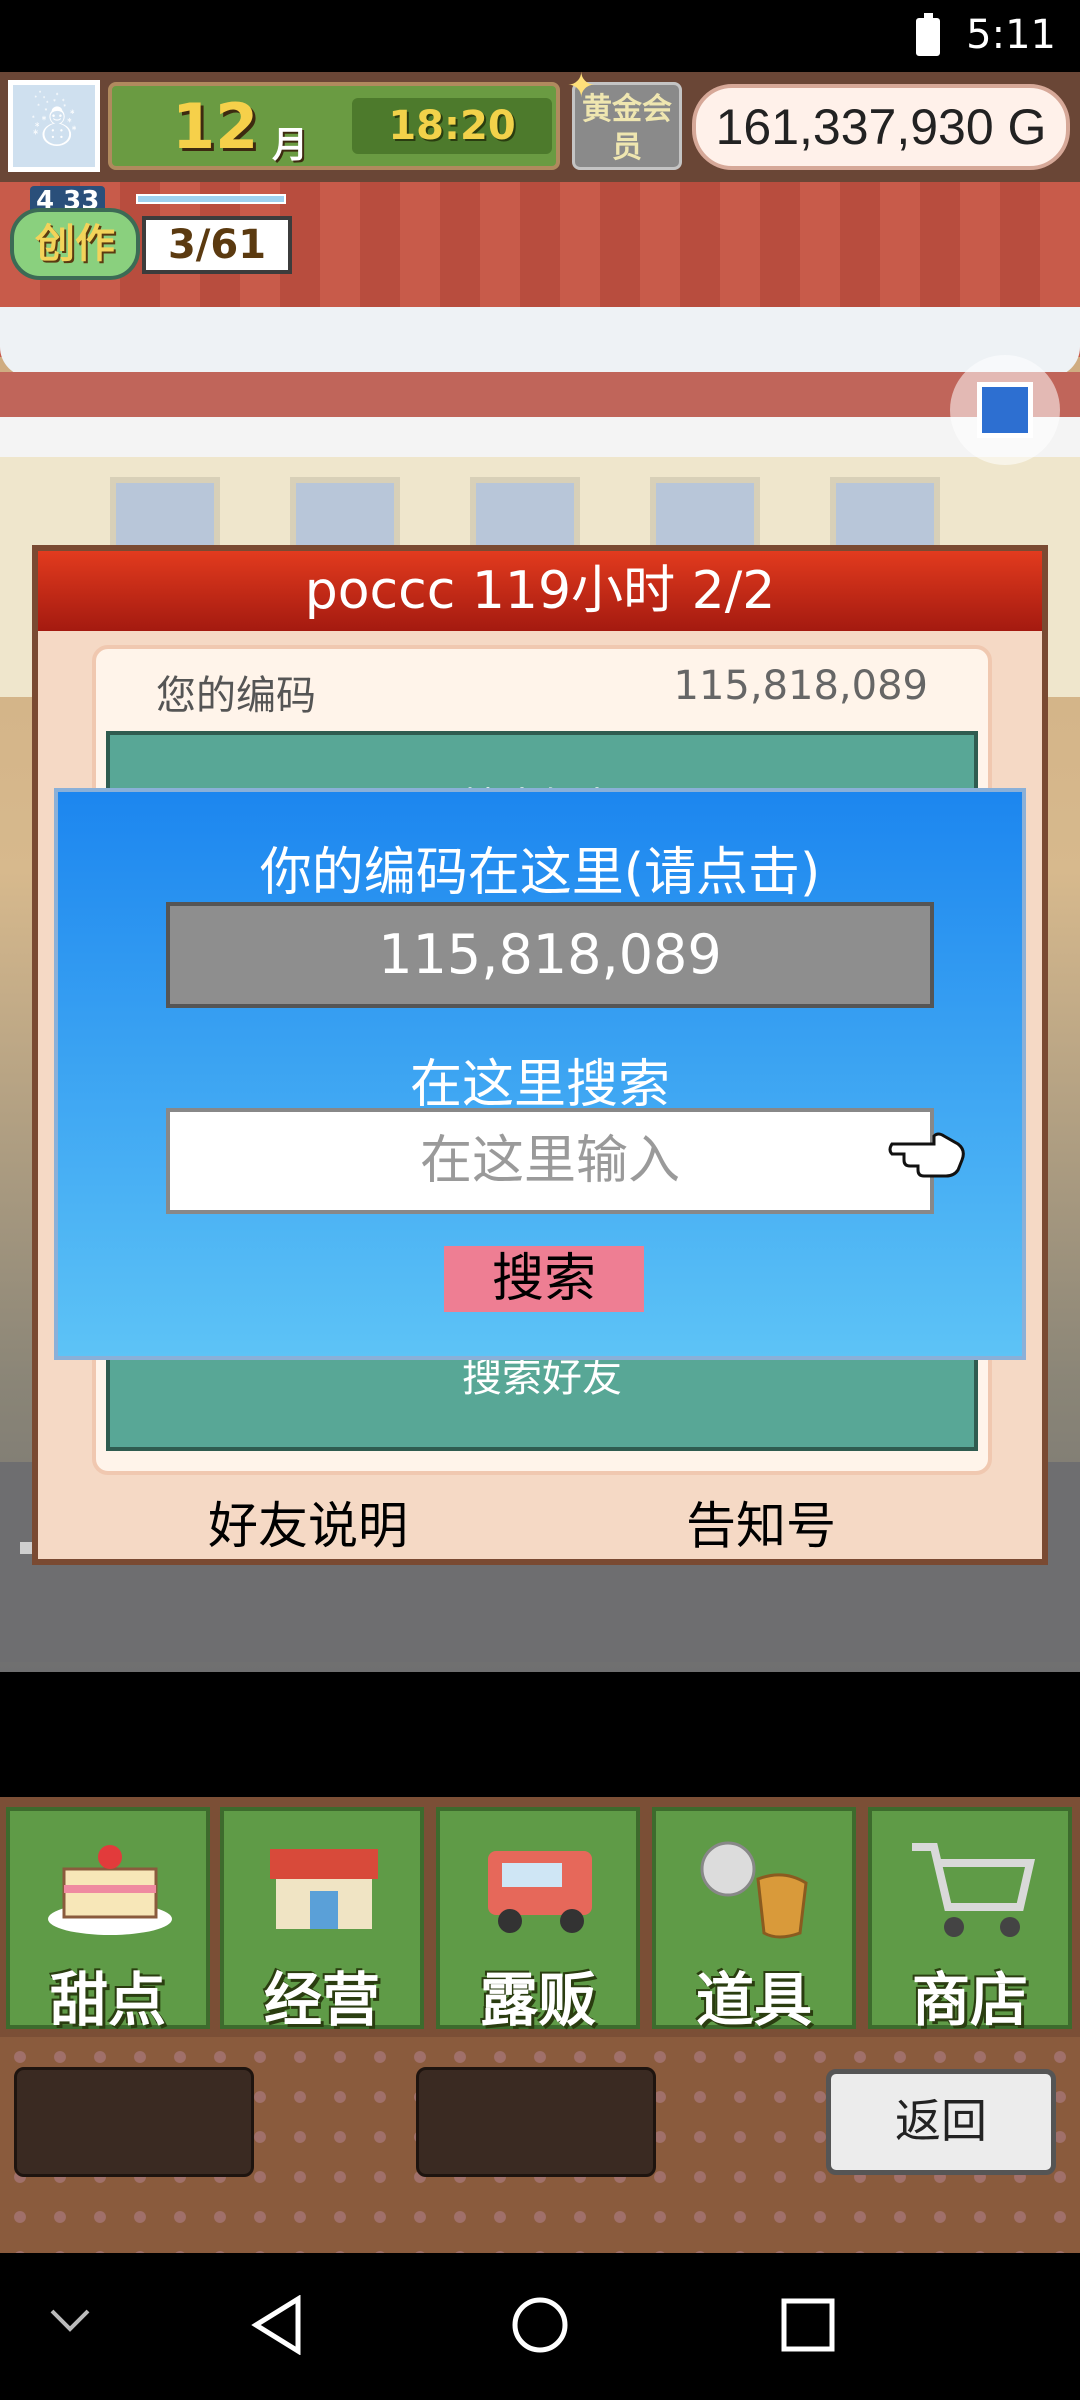 The width and height of the screenshot is (1080, 2400). What do you see at coordinates (974, 1890) in the screenshot?
I see `shopping-cart-icon` at bounding box center [974, 1890].